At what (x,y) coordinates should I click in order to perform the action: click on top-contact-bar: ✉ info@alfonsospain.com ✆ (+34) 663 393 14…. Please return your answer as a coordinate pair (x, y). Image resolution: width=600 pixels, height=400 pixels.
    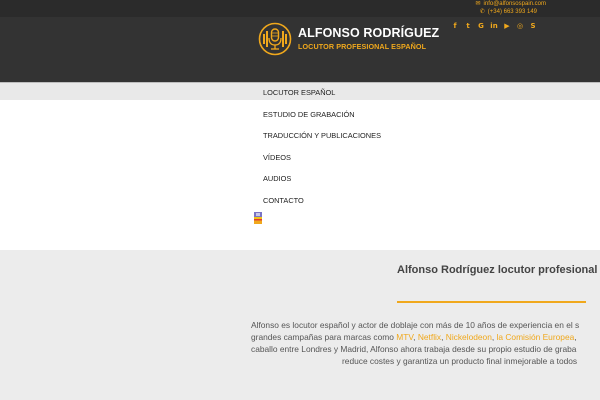
    Looking at the image, I should click on (300, 8).